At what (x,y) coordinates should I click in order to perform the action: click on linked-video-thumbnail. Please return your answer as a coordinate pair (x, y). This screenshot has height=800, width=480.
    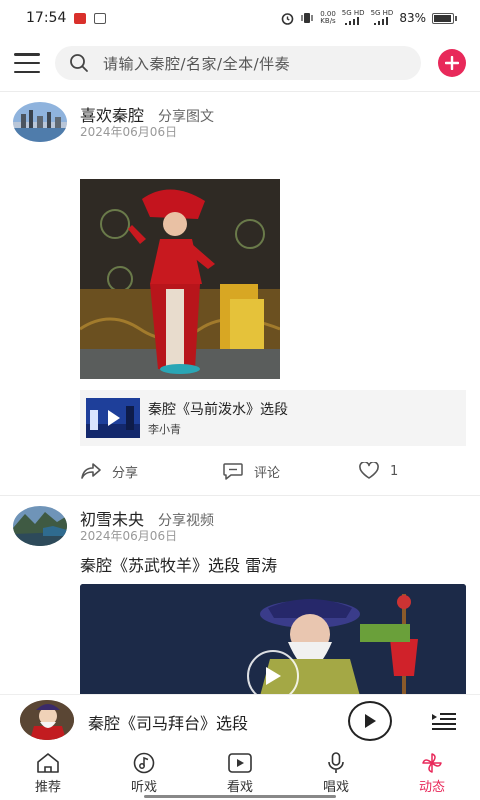
    Looking at the image, I should click on (113, 418).